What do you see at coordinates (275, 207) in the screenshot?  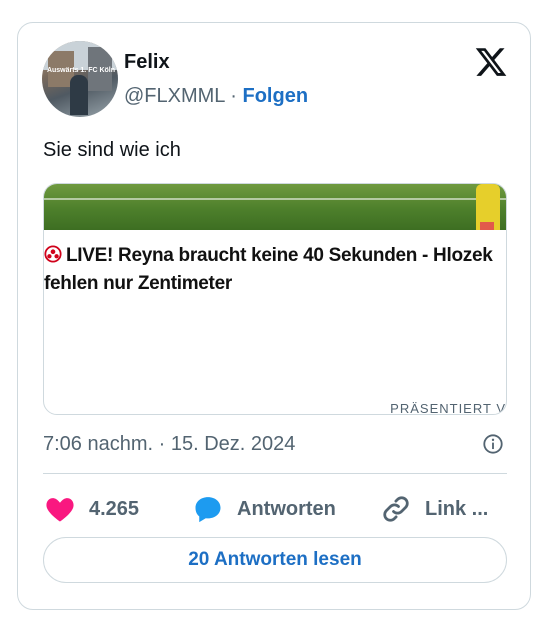 I see `preview-image` at bounding box center [275, 207].